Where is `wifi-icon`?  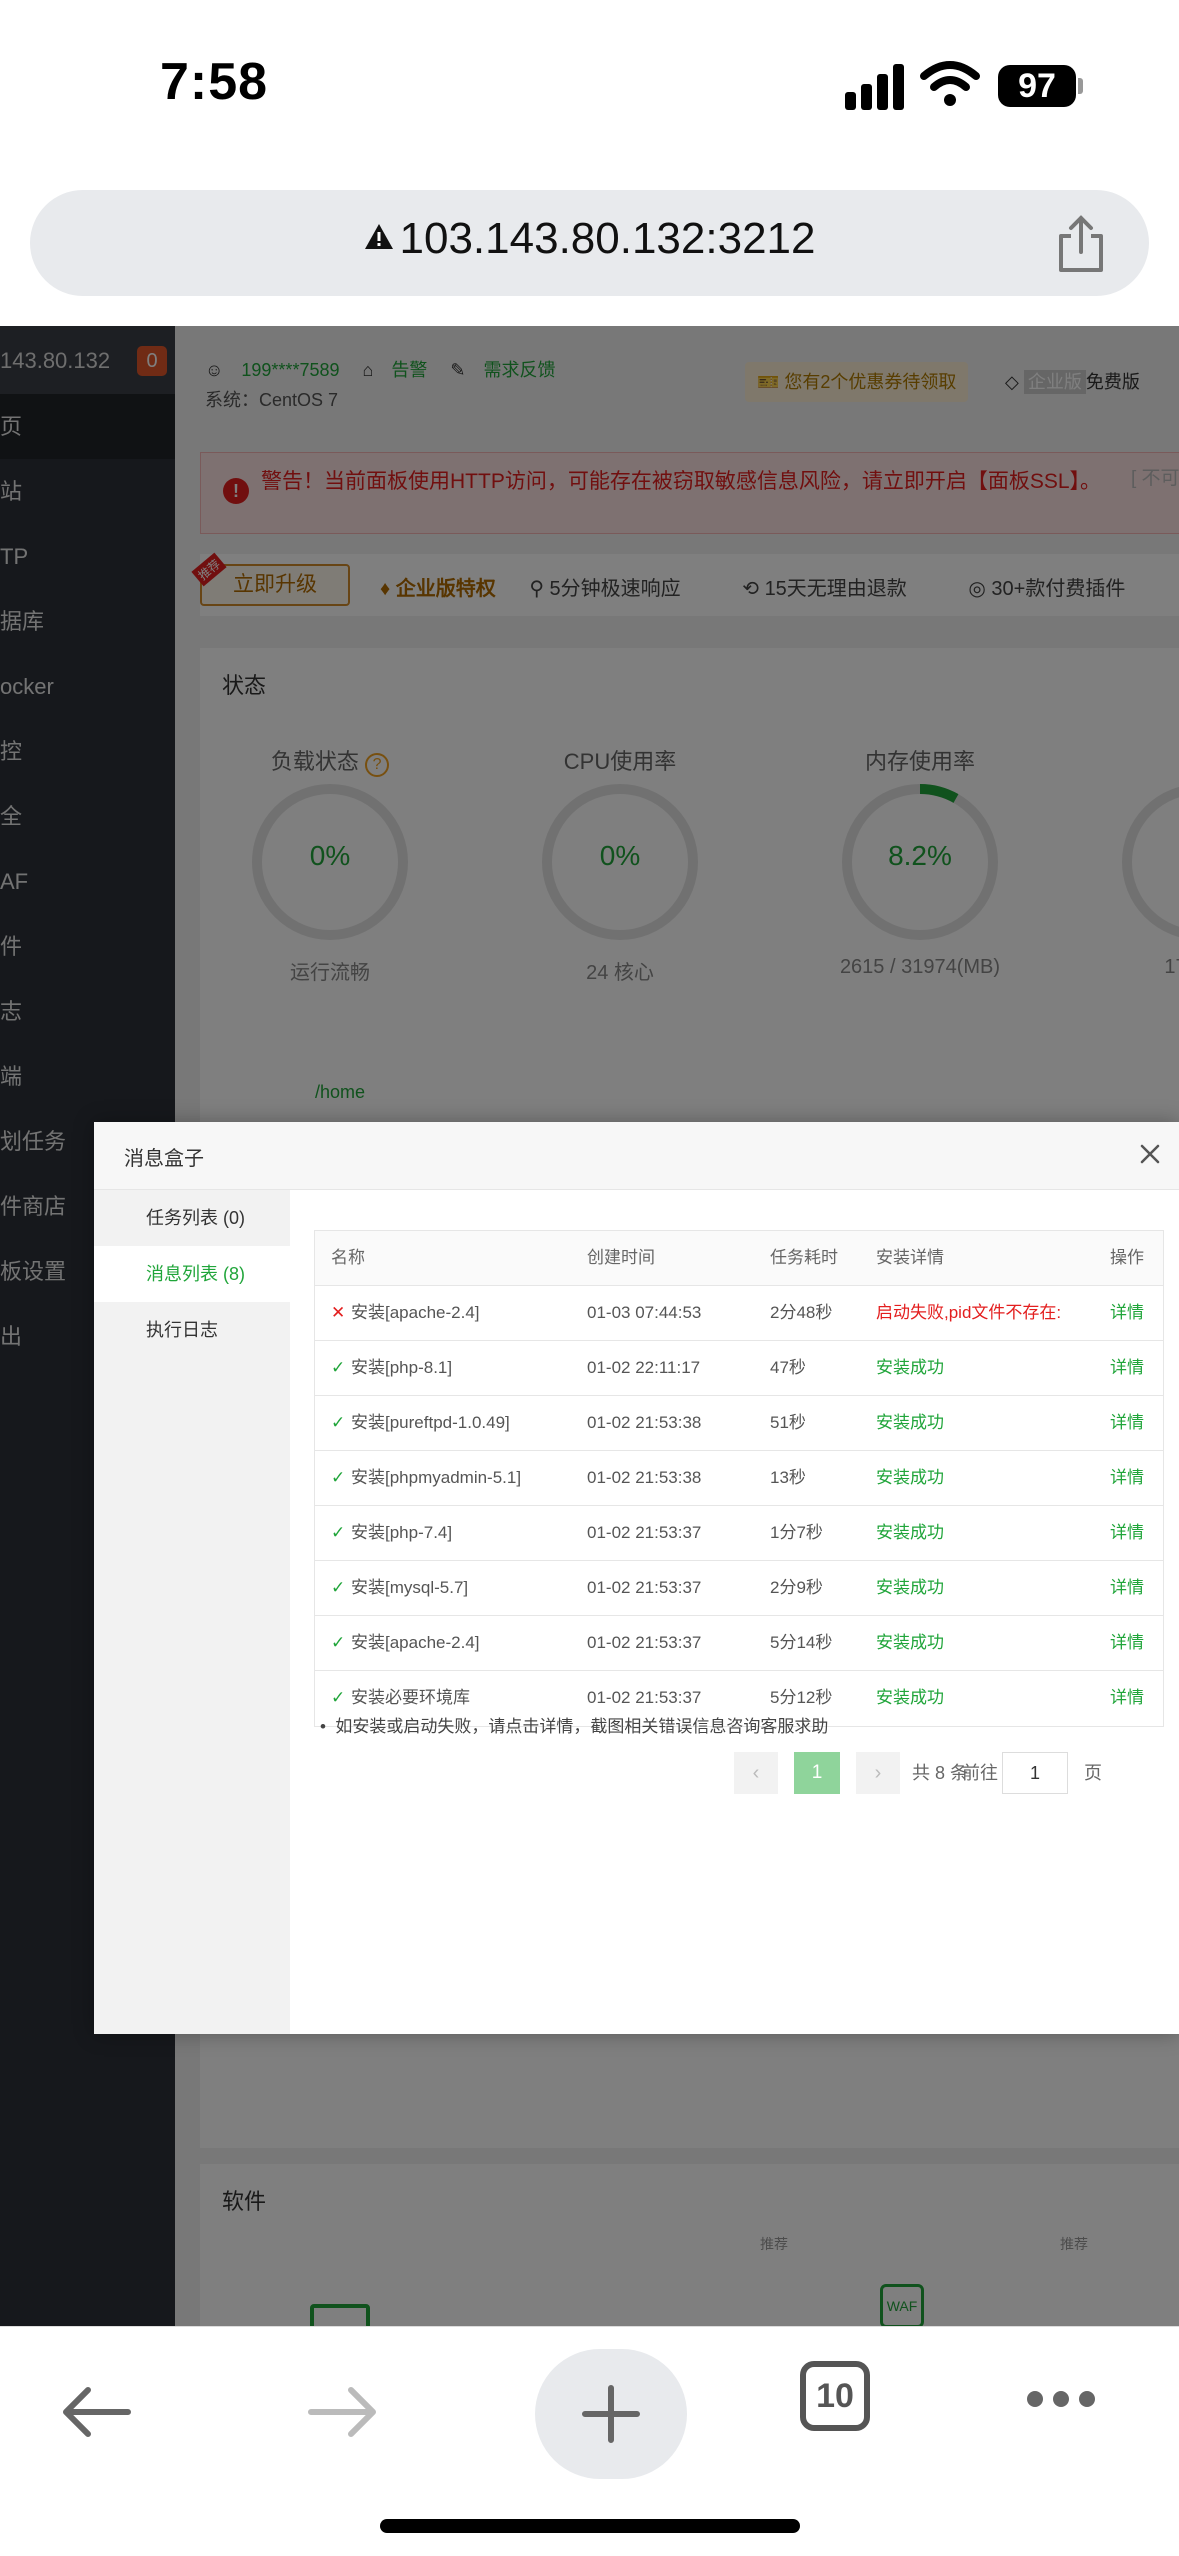
wifi-icon is located at coordinates (950, 83).